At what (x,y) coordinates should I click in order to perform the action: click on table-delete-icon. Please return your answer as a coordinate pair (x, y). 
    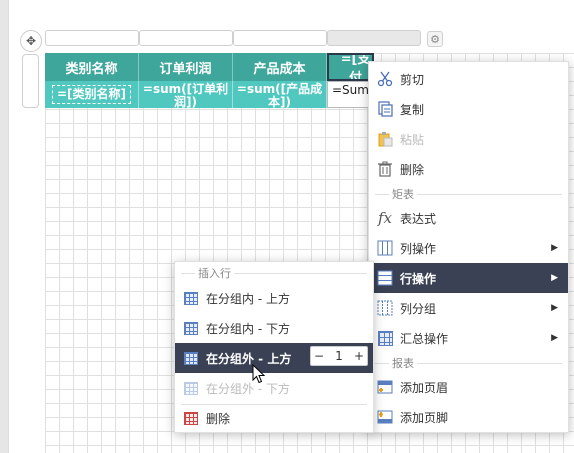
    Looking at the image, I should click on (191, 418).